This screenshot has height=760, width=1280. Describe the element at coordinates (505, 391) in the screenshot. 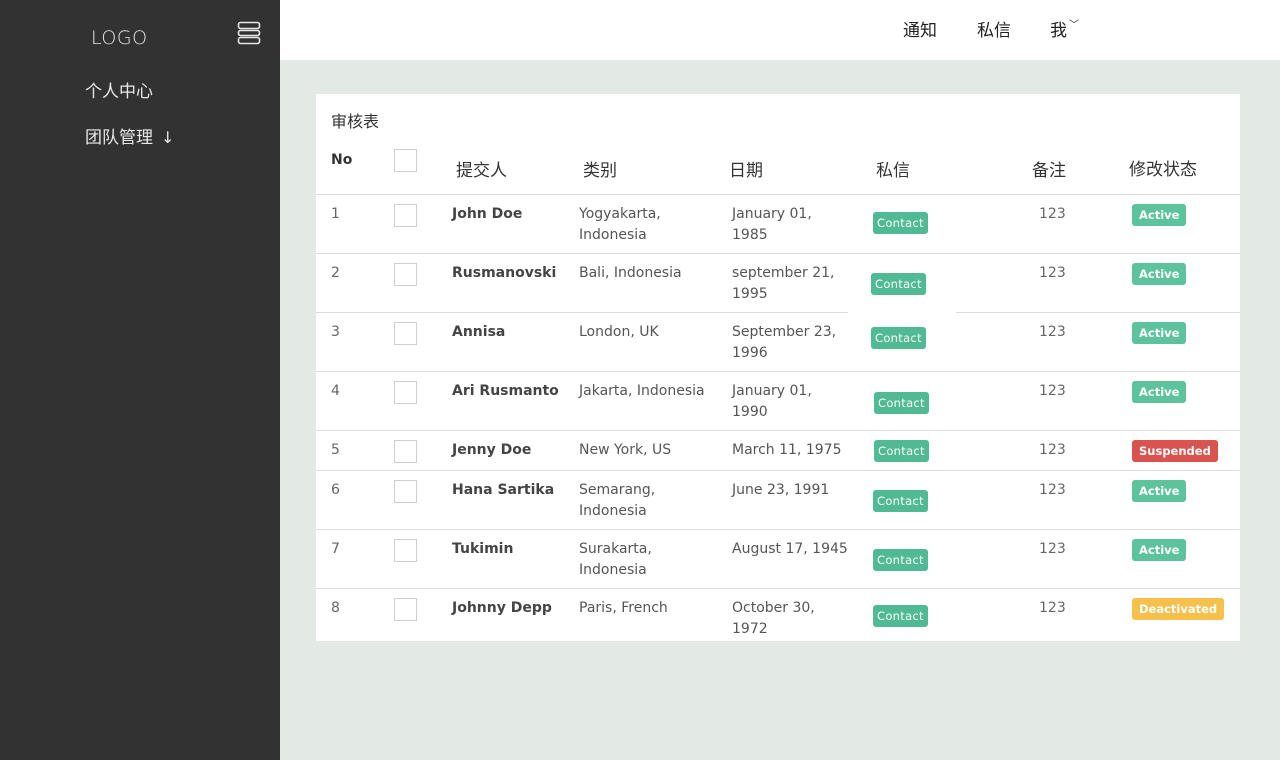

I see `submitter-name: Ari Rusmanto` at that location.